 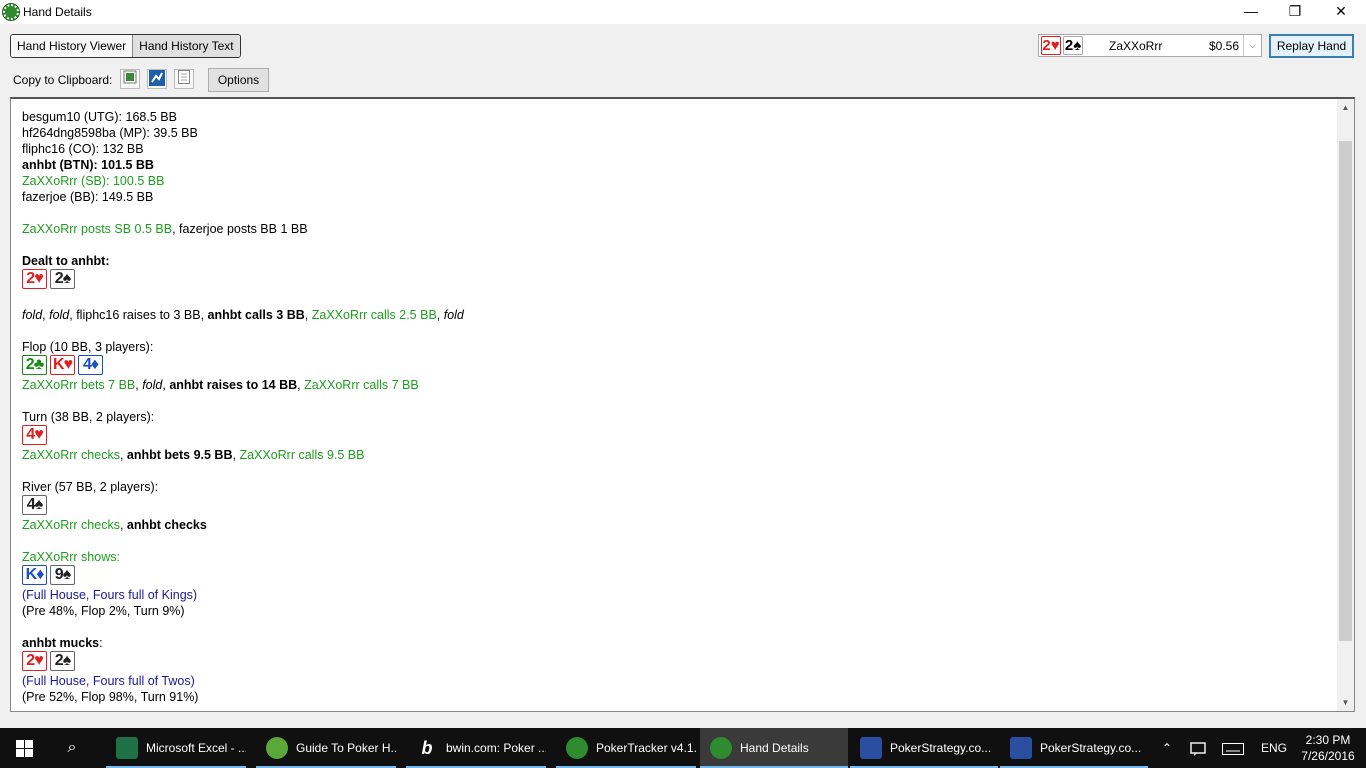 I want to click on turn-header: Turn (38 BB, 2 players):, so click(x=88, y=417).